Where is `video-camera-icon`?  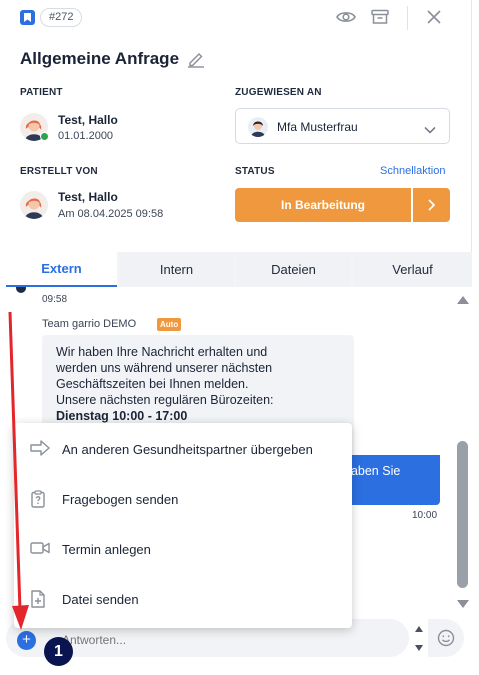
video-camera-icon is located at coordinates (40, 550).